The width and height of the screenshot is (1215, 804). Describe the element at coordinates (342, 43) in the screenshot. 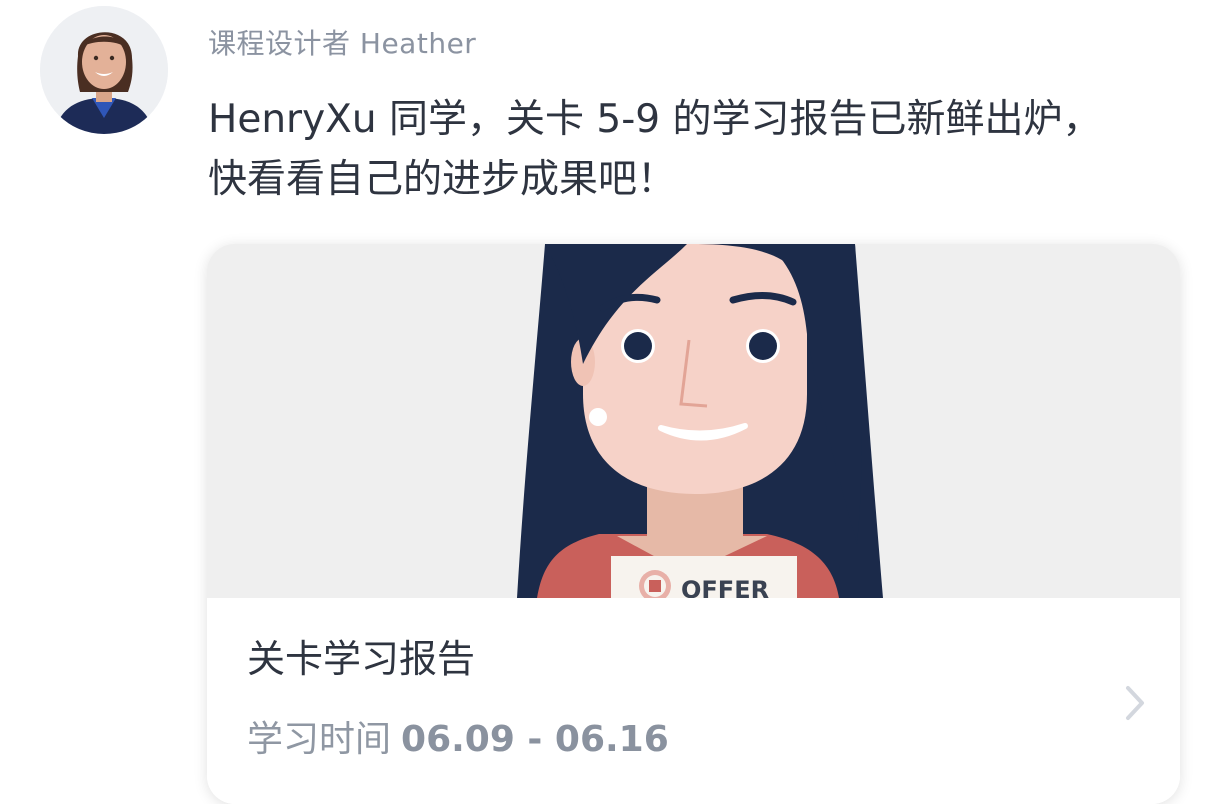

I see `sender-name: 课程设计者 Heather` at that location.